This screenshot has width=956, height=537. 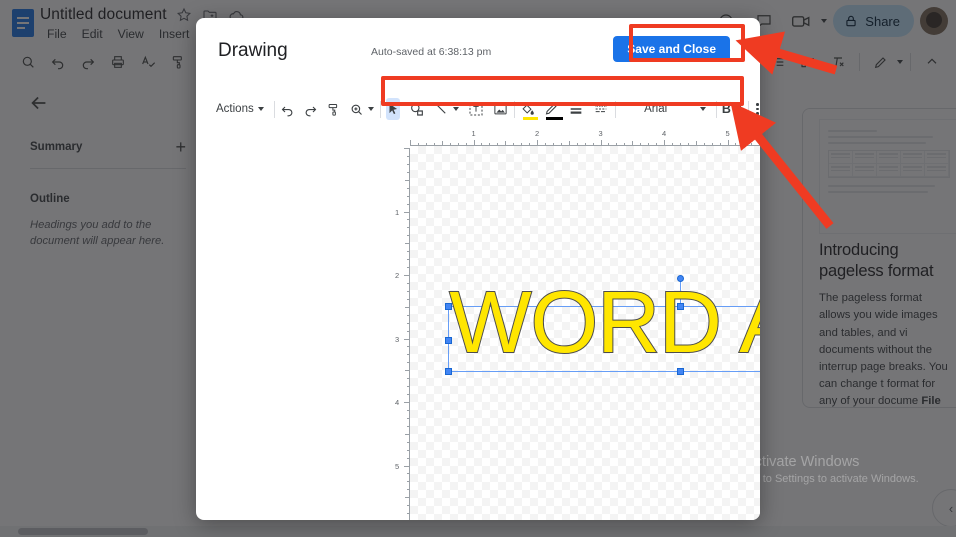 I want to click on redo-icon, so click(x=310, y=109).